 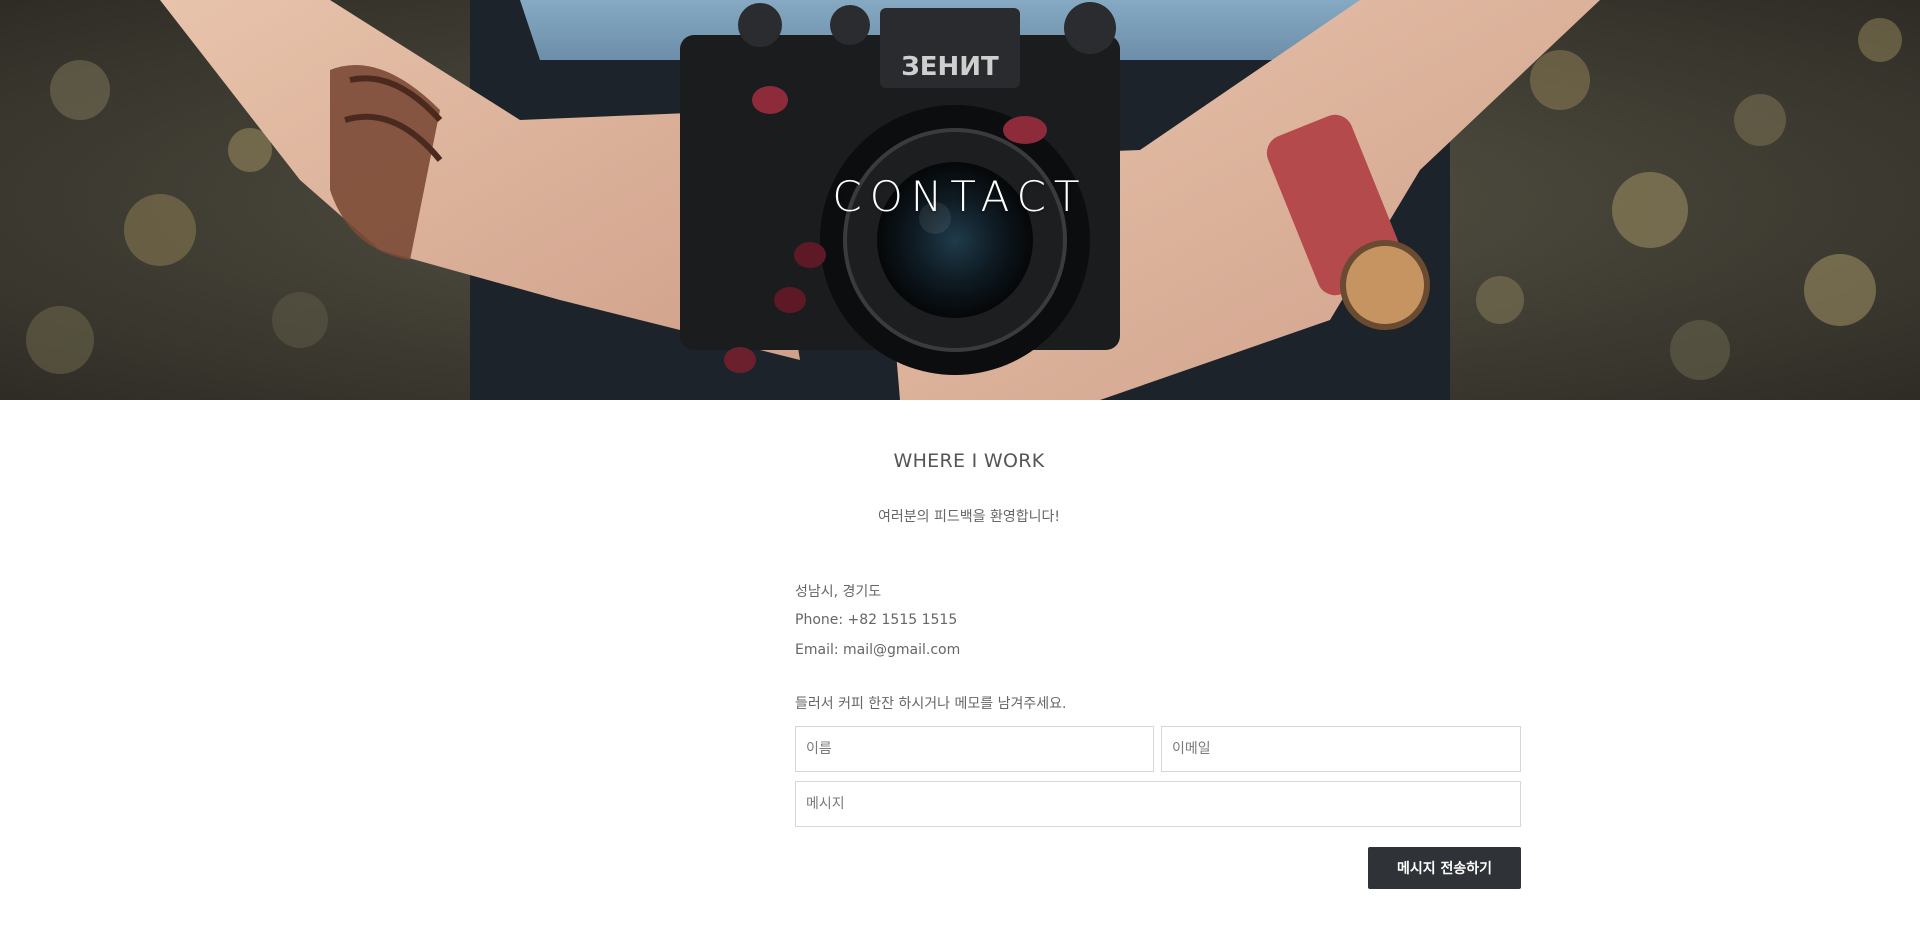 What do you see at coordinates (1158, 804) in the screenshot?
I see `message-input` at bounding box center [1158, 804].